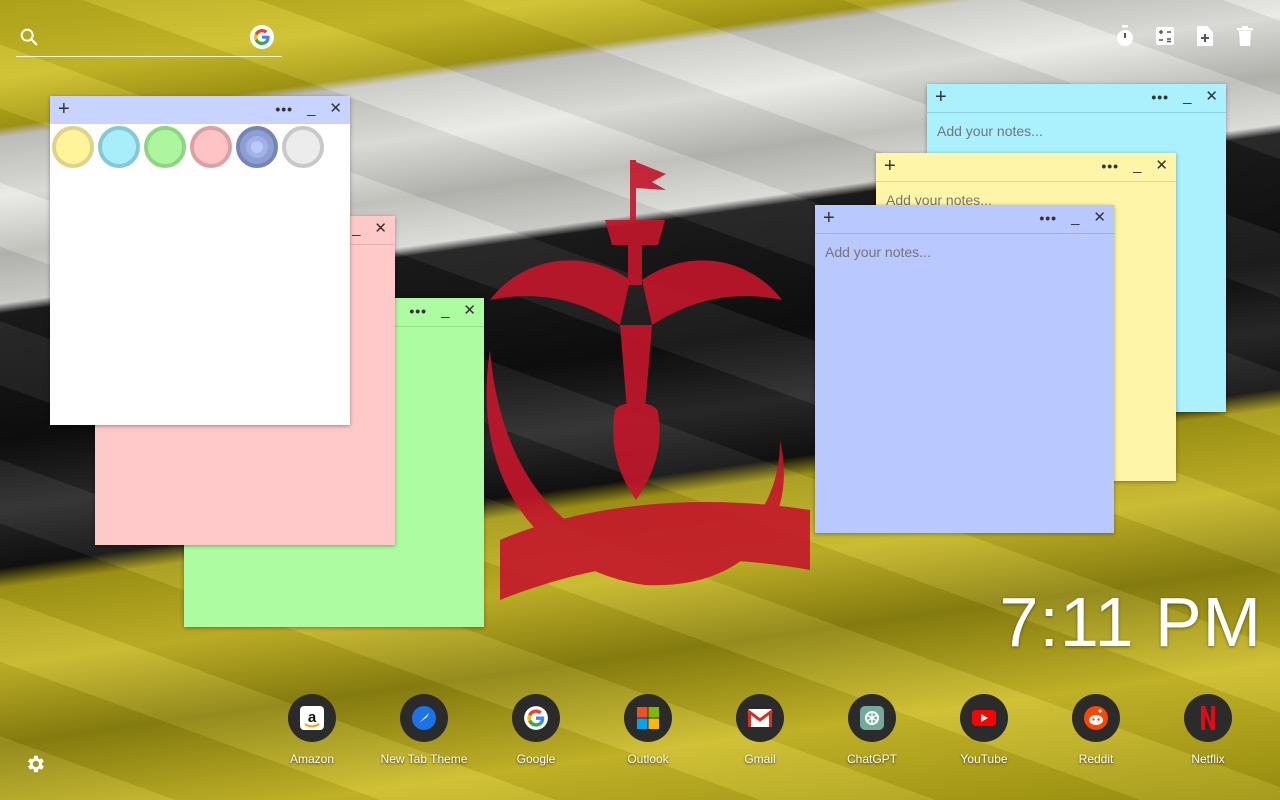 The width and height of the screenshot is (1280, 800). I want to click on google-search-engine-icon, so click(262, 37).